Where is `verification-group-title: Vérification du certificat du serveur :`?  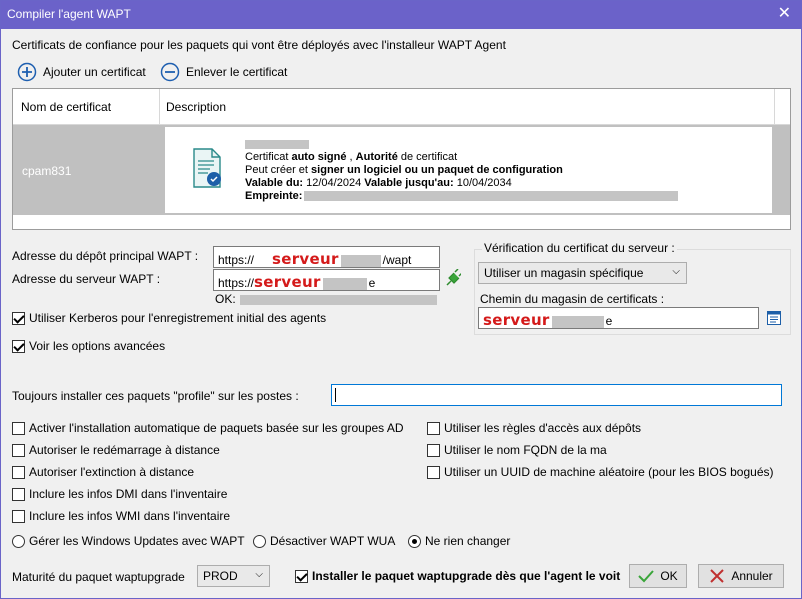
verification-group-title: Vérification du certificat du serveur : is located at coordinates (579, 248).